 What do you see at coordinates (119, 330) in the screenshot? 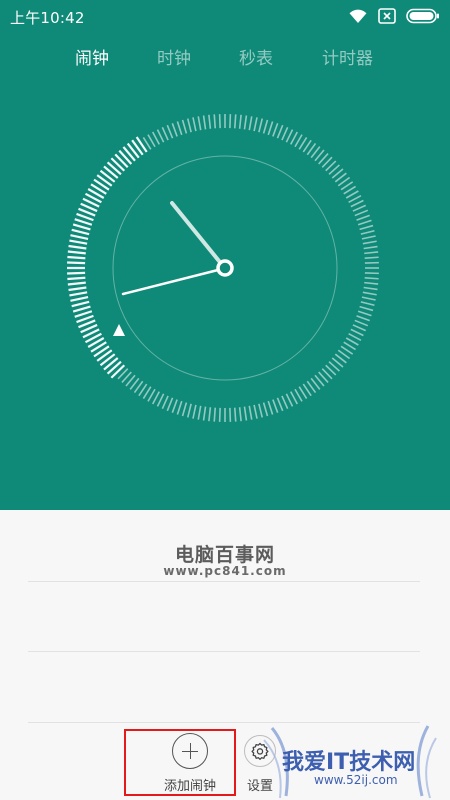
I see `alarm-marker-icon` at bounding box center [119, 330].